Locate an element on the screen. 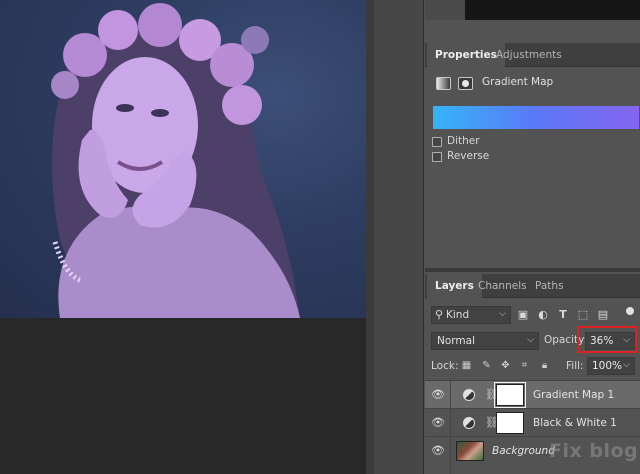 Image resolution: width=640 pixels, height=474 pixels. lock-artboard-icon: ⌗ is located at coordinates (524, 366).